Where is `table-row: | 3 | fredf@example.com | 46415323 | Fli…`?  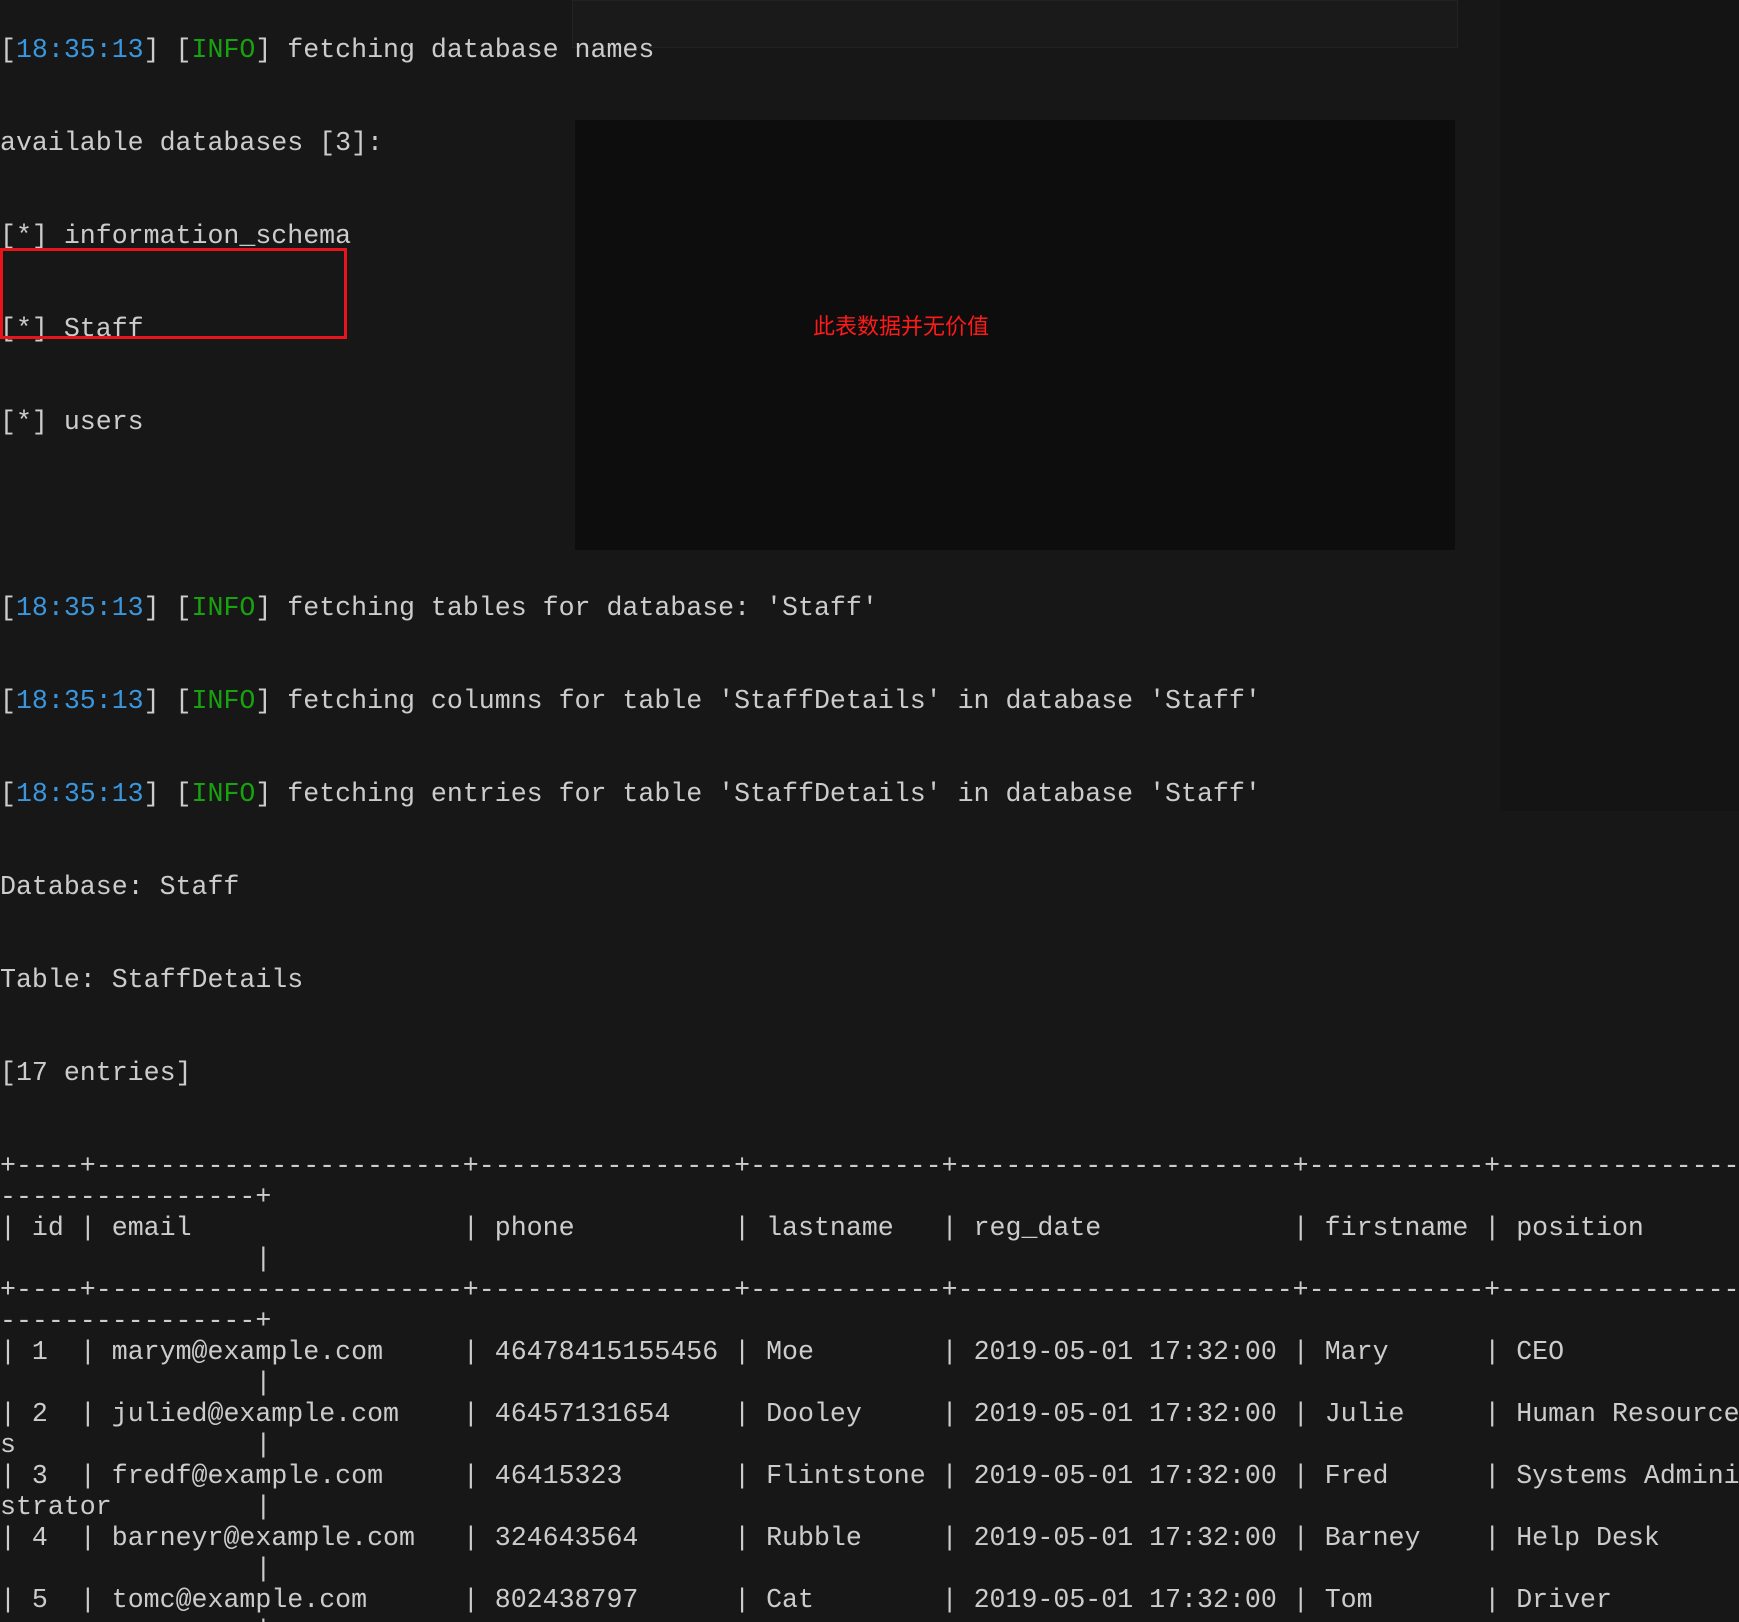 table-row: | 3 | fredf@example.com | 46415323 | Fli… is located at coordinates (869, 1491).